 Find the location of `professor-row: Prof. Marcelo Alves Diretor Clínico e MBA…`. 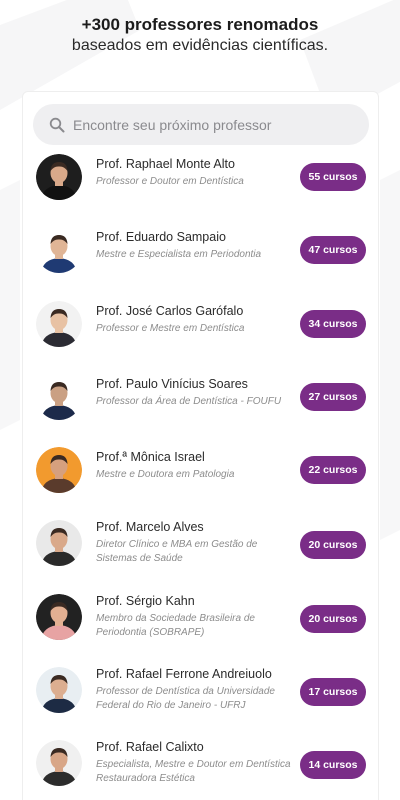

professor-row: Prof. Marcelo Alves Diretor Clínico e MBA… is located at coordinates (201, 550).